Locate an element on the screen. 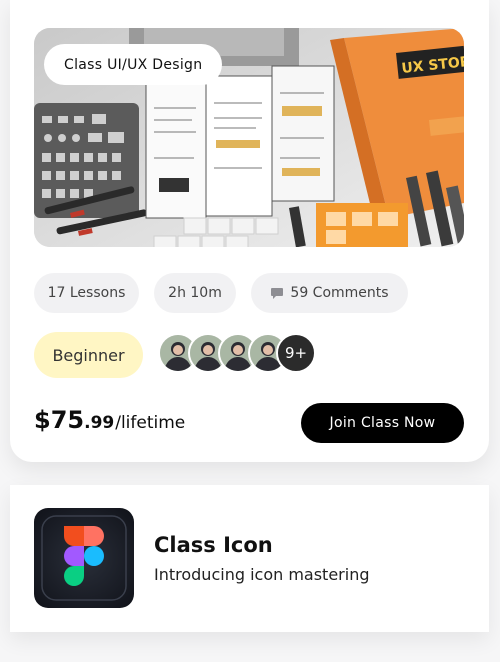 This screenshot has width=500, height=662. price-whole: 75 is located at coordinates (67, 420).